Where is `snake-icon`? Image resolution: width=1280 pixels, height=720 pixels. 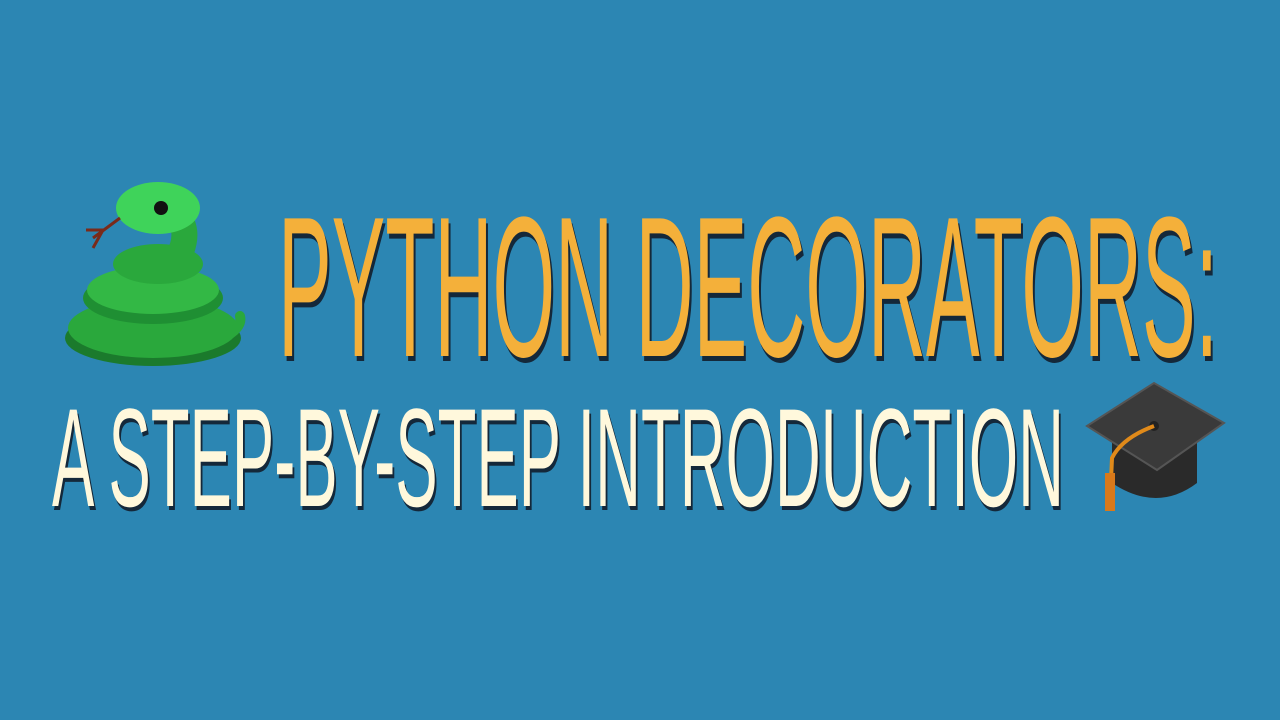
snake-icon is located at coordinates (155, 274).